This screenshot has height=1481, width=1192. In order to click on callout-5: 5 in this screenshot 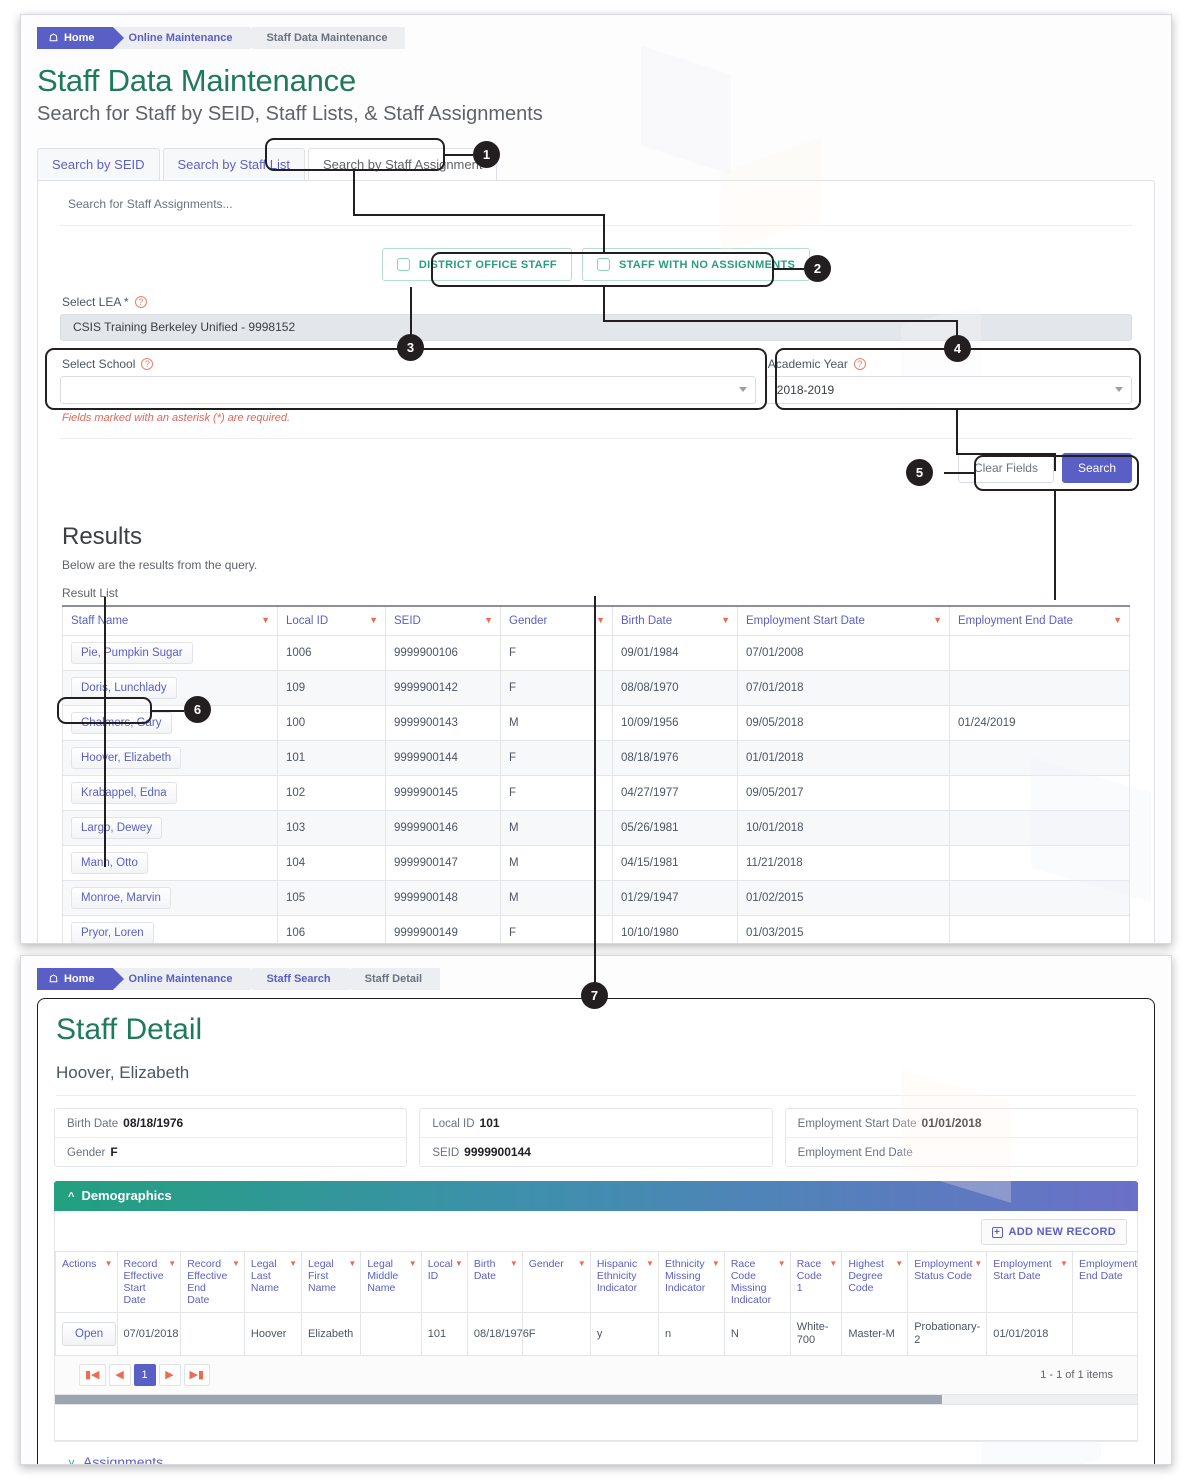, I will do `click(919, 472)`.